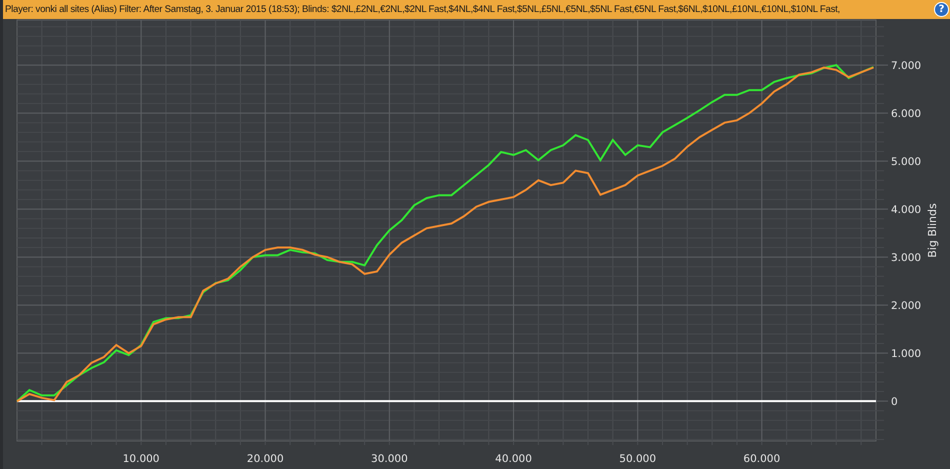 This screenshot has height=469, width=950. Describe the element at coordinates (906, 210) in the screenshot. I see `y-tick-label: 4.000` at that location.